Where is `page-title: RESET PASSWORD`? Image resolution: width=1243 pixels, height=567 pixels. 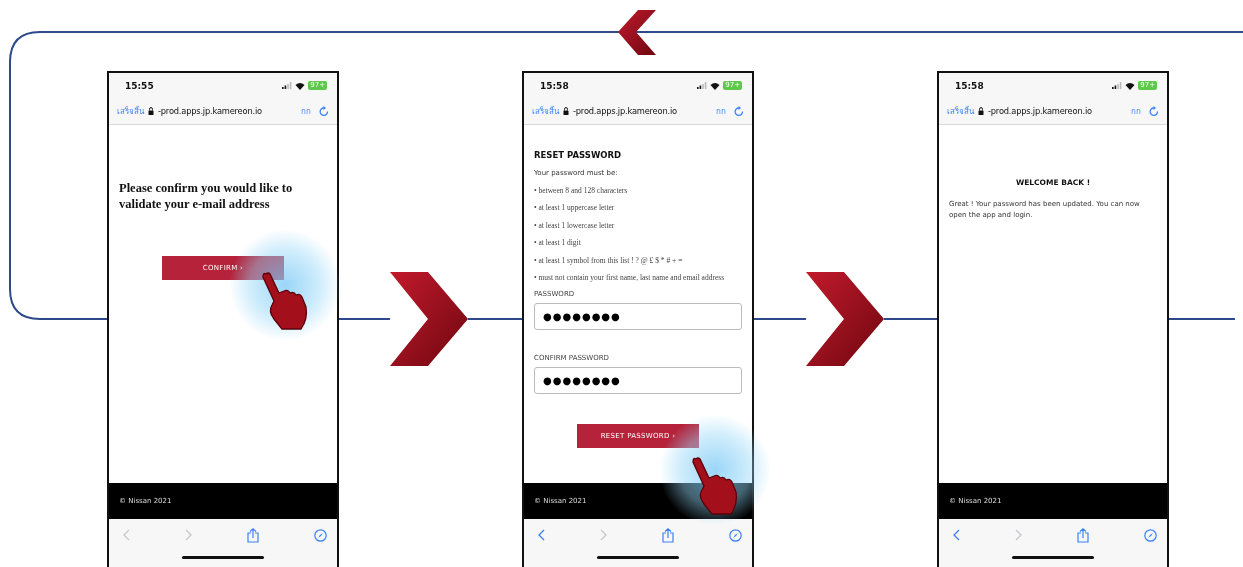 page-title: RESET PASSWORD is located at coordinates (578, 155).